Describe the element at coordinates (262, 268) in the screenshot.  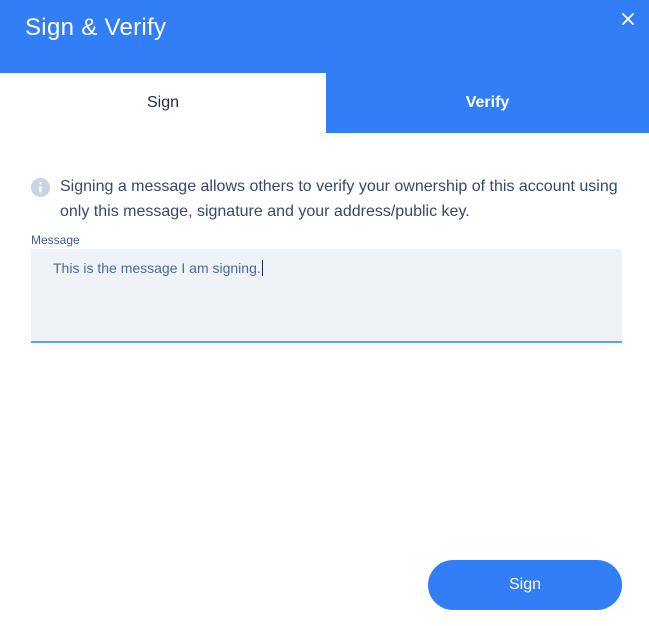
I see `text-caret` at that location.